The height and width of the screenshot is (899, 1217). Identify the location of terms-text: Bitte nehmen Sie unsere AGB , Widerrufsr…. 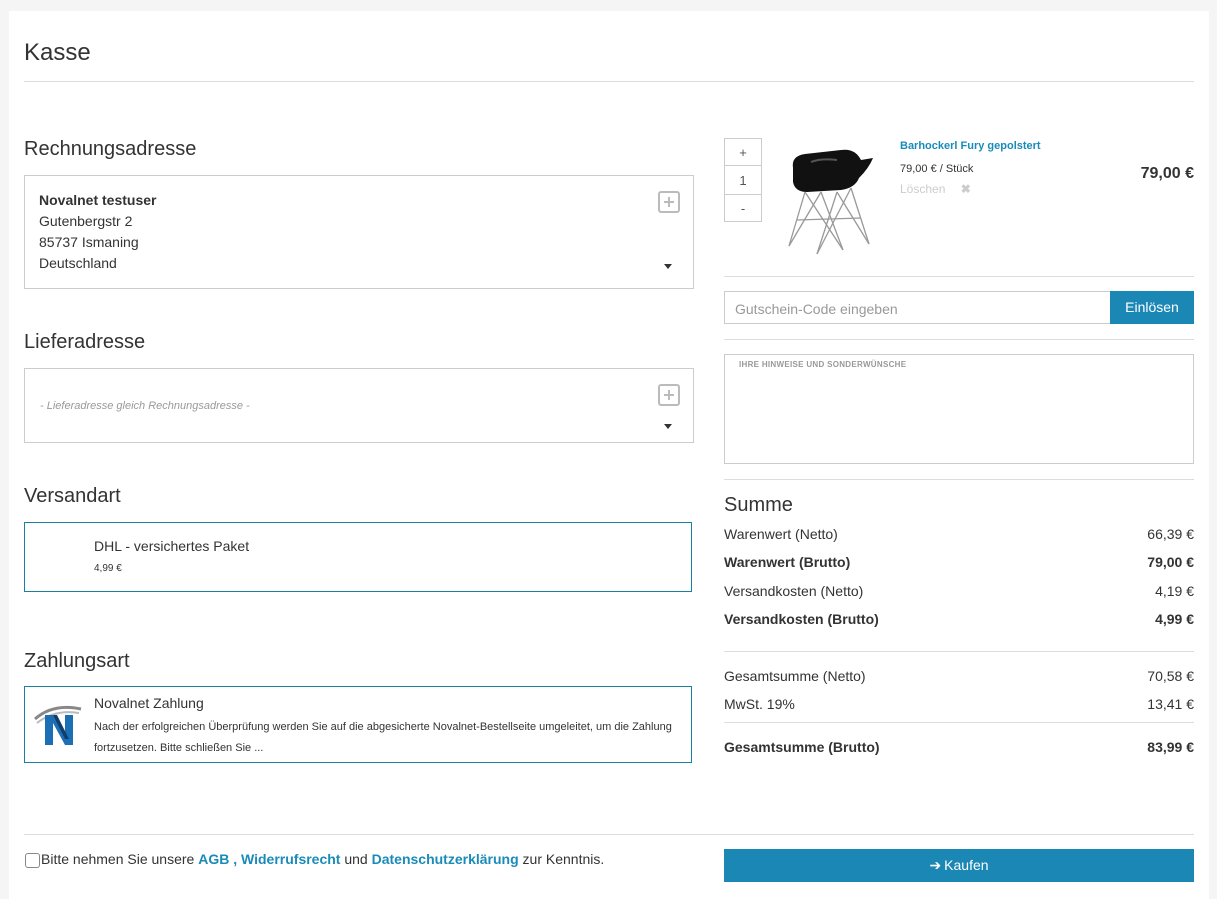
(323, 859).